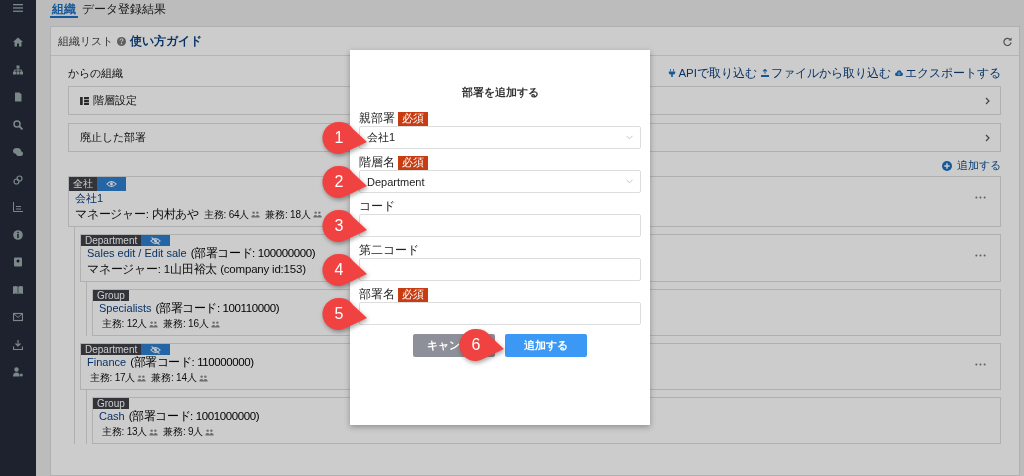  I want to click on callout-marker: 6, so click(482, 345).